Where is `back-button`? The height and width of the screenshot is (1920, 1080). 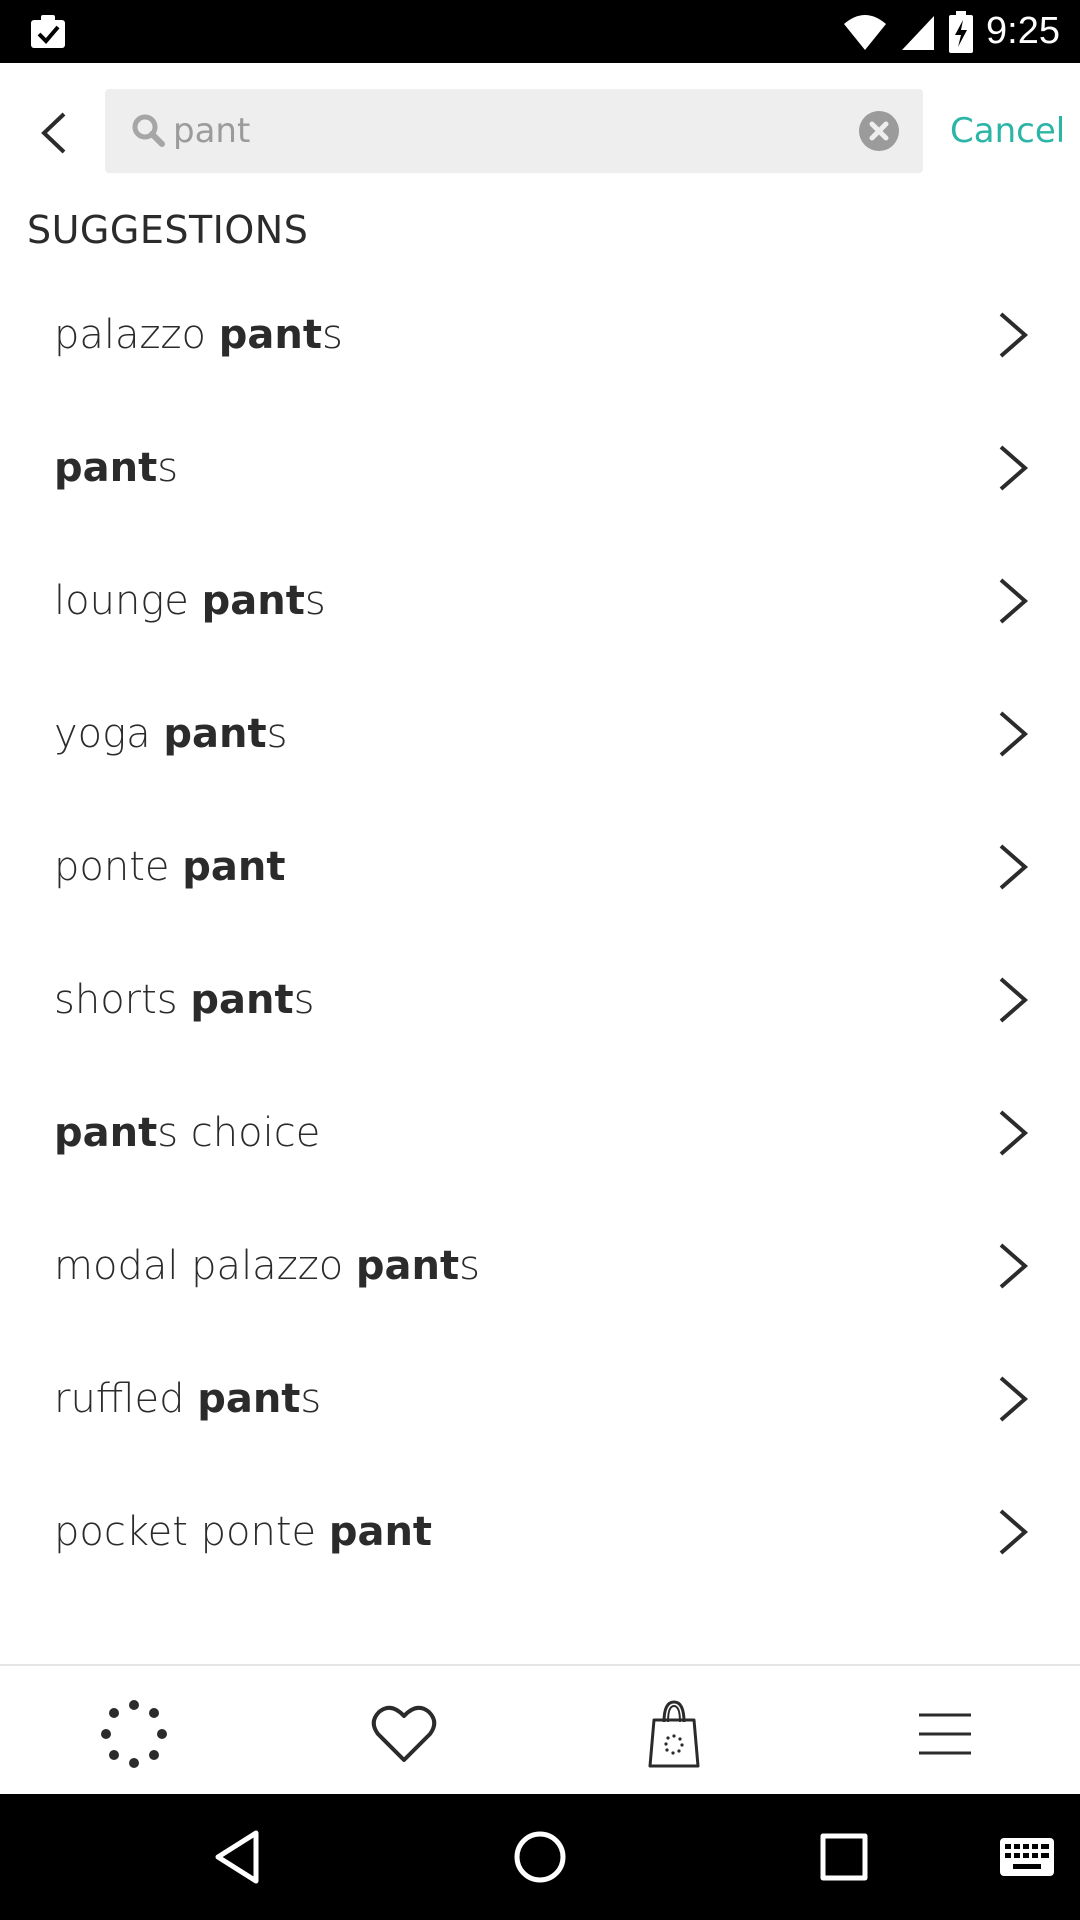 back-button is located at coordinates (53, 133).